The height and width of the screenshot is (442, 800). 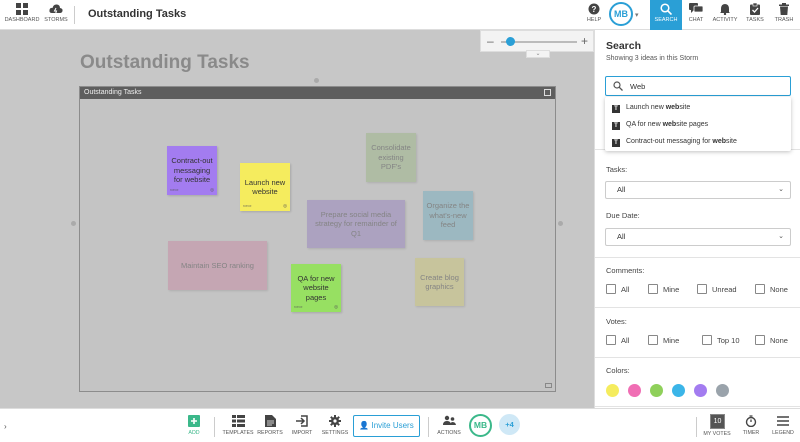 I want to click on legend-icon, so click(x=783, y=421).